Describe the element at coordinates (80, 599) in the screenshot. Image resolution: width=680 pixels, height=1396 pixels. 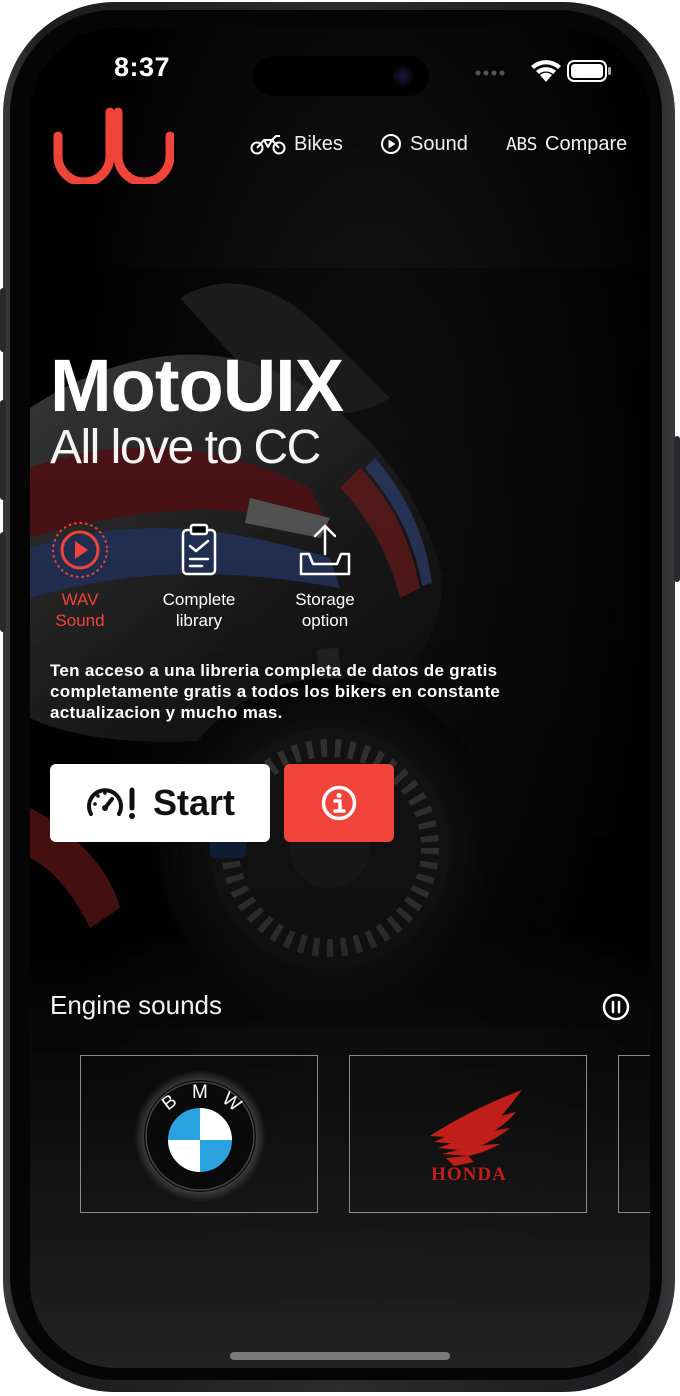
I see `feature-label-line1: WAV` at that location.